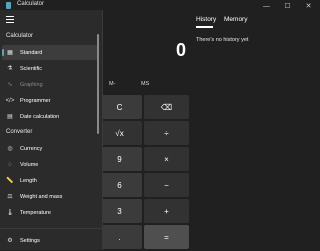 Image resolution: width=320 pixels, height=251 pixels. I want to click on digit-9-button: 9, so click(119, 159).